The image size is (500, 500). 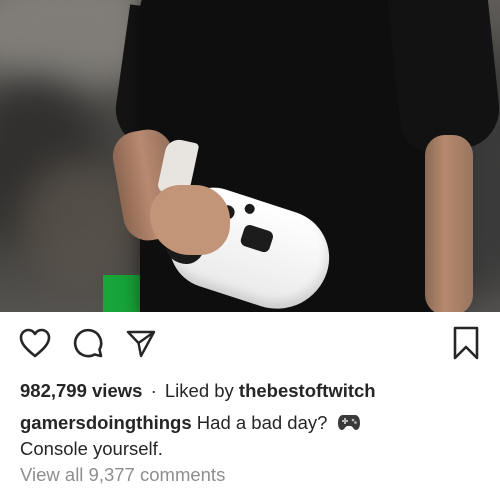 What do you see at coordinates (262, 422) in the screenshot?
I see `caption-text-line1: Had a bad day?` at bounding box center [262, 422].